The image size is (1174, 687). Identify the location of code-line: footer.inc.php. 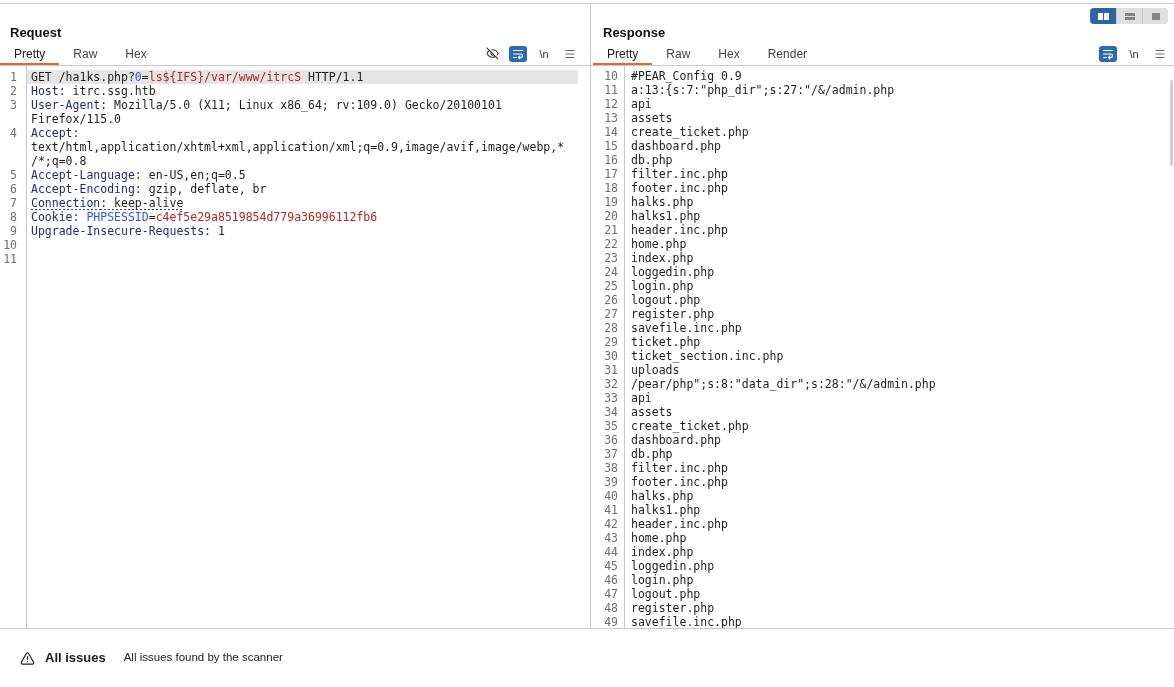
(679, 188).